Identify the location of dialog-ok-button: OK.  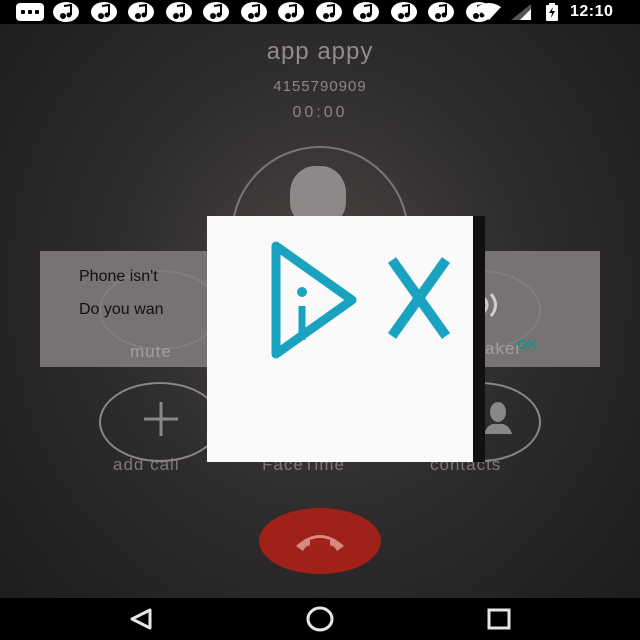
(527, 344).